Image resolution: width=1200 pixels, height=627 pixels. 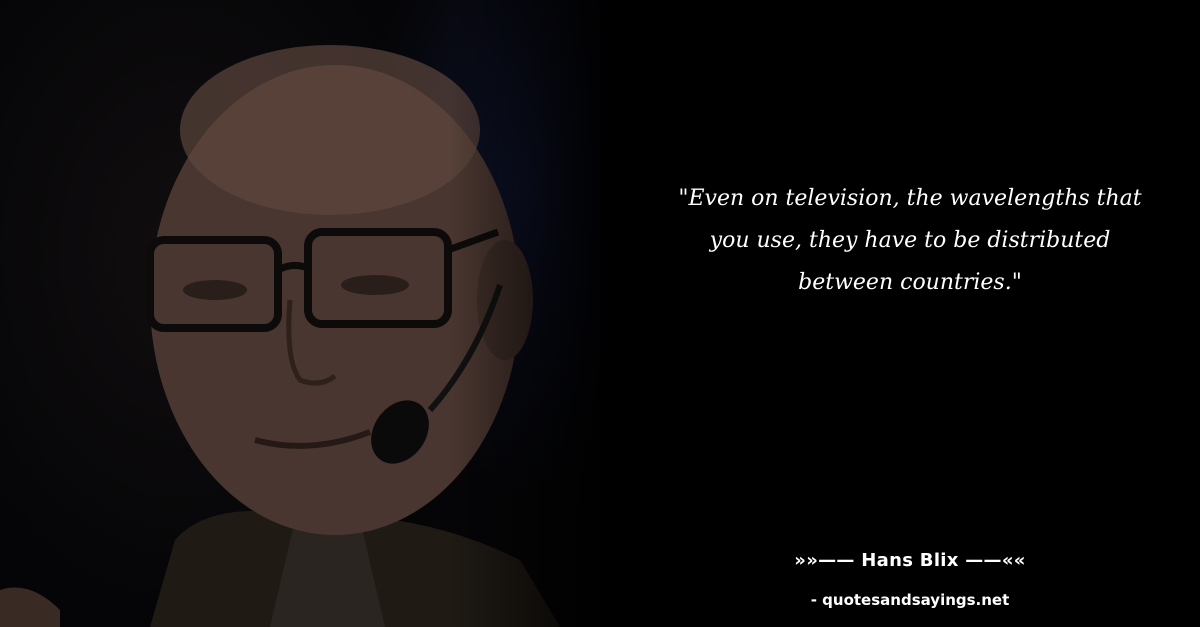 What do you see at coordinates (375, 285) in the screenshot?
I see `right-eye` at bounding box center [375, 285].